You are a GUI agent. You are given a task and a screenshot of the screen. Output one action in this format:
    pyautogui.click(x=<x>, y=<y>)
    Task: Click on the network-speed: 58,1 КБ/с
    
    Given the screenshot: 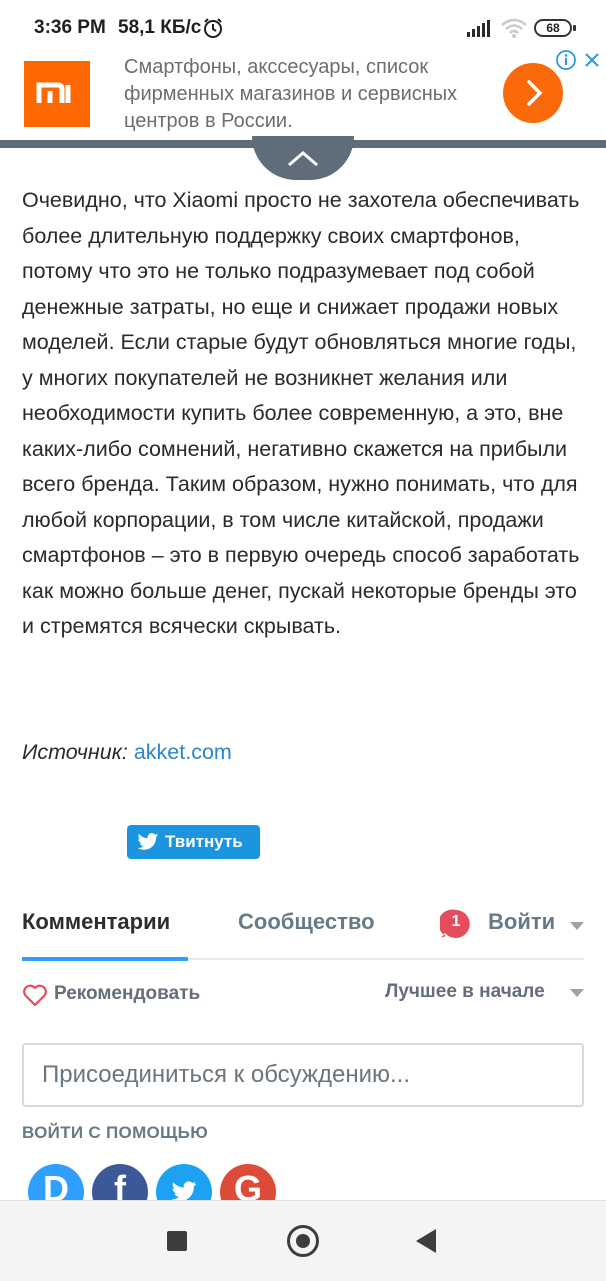 What is the action you would take?
    pyautogui.click(x=160, y=27)
    